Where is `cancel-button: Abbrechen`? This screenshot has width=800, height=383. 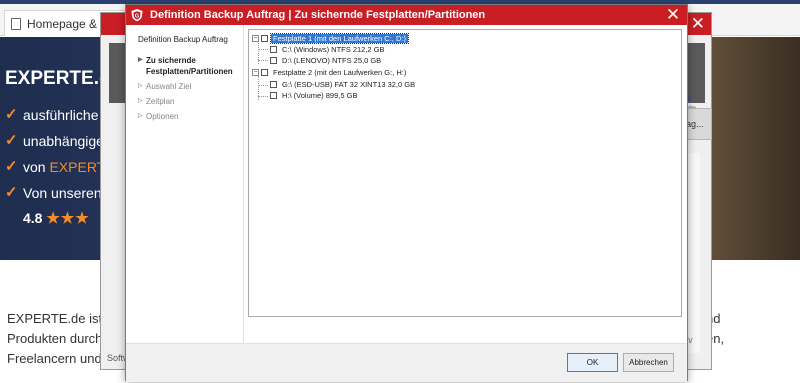
cancel-button: Abbrechen is located at coordinates (648, 362).